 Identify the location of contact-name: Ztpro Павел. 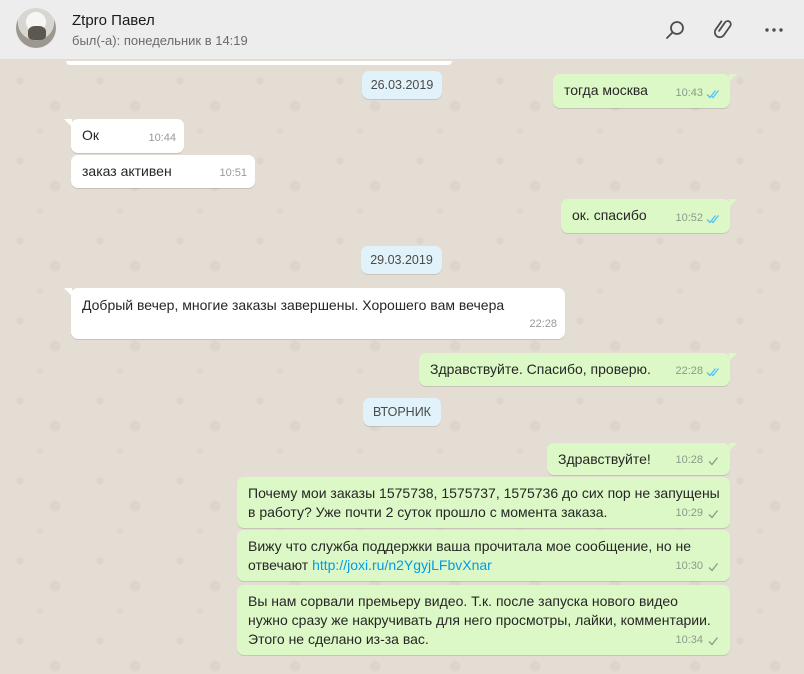
(113, 20).